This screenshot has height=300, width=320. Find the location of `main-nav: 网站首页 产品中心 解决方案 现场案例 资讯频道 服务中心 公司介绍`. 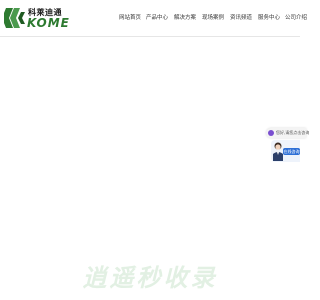

main-nav: 网站首页 产品中心 解决方案 现场案例 资讯频道 服务中心 公司介绍 is located at coordinates (153, 19).